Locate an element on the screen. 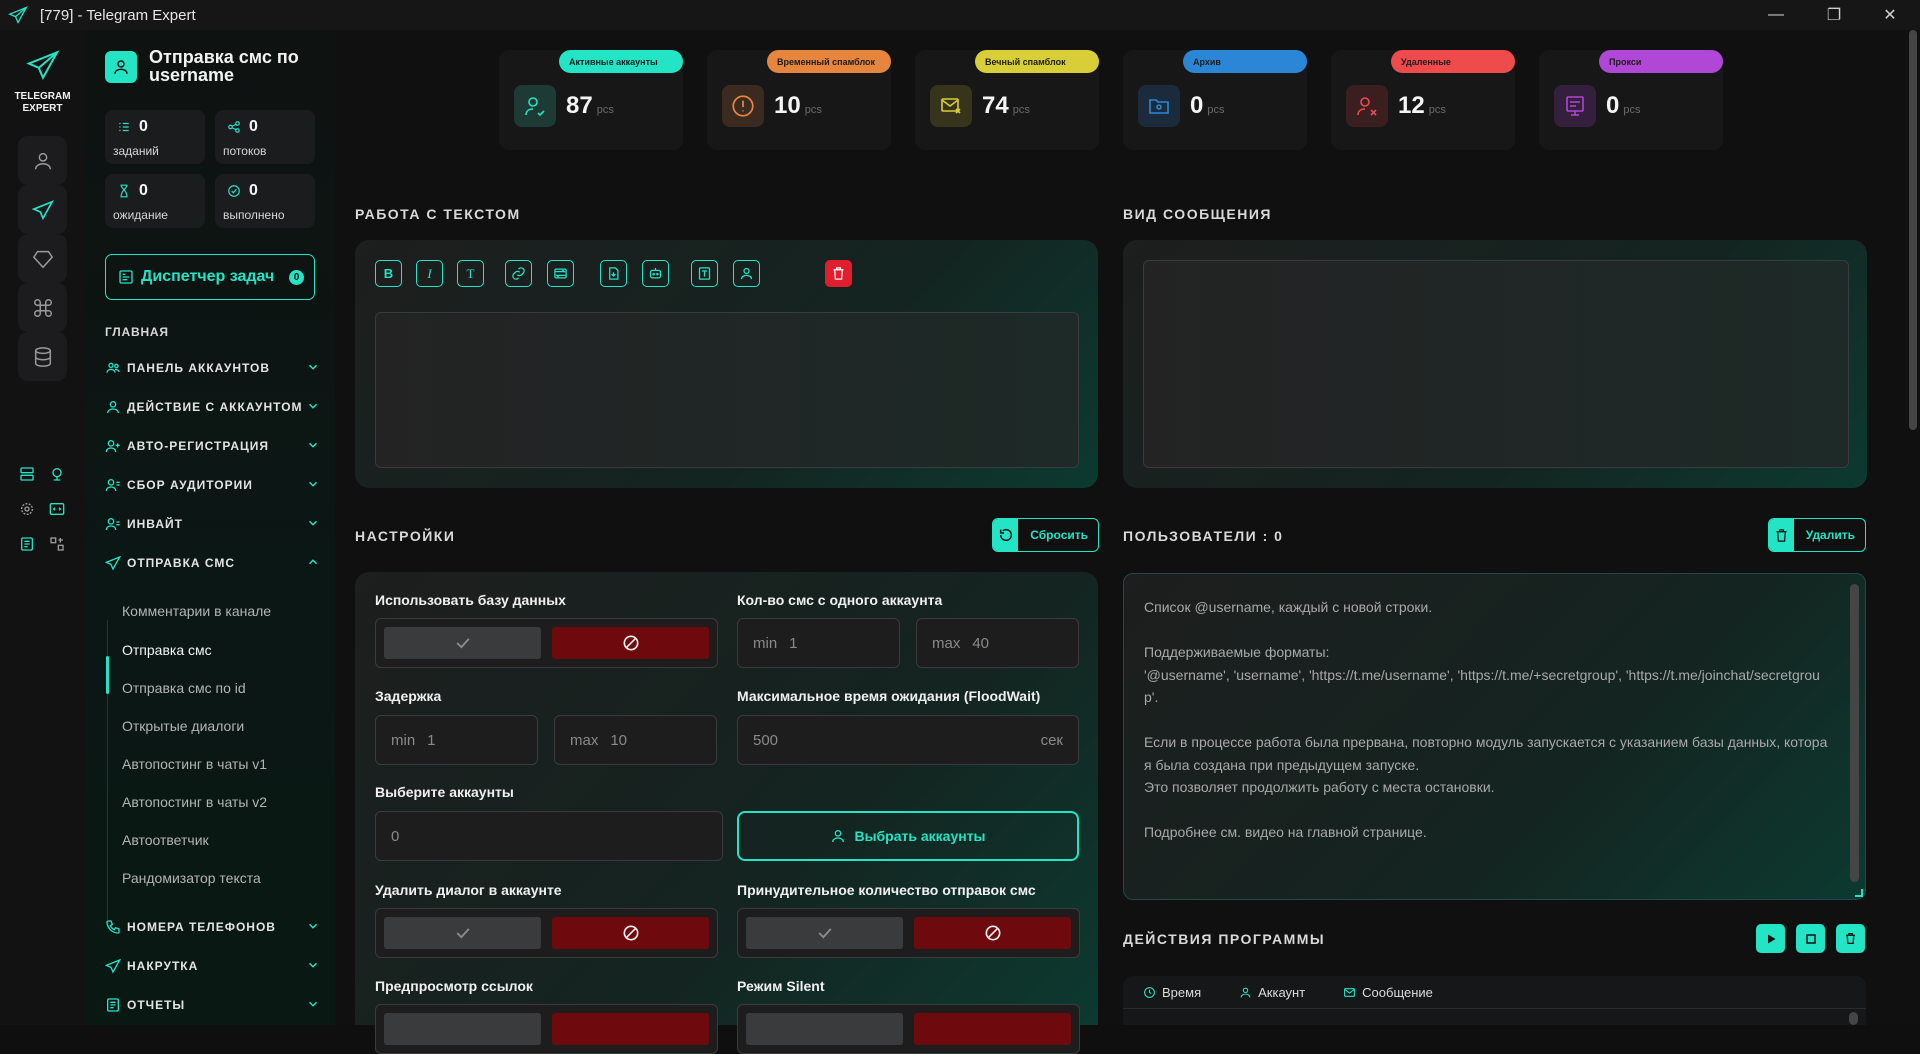 This screenshot has height=1054, width=1920. rail-premium-button is located at coordinates (42, 258).